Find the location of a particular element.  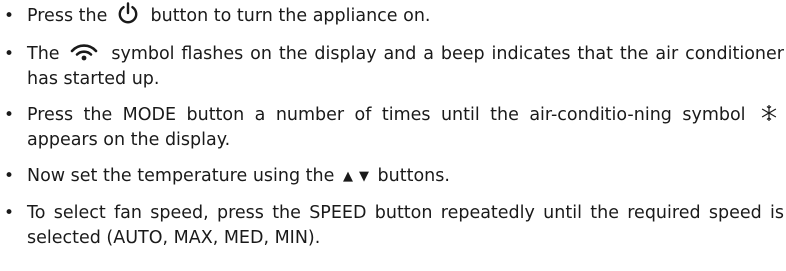

instruction-text-before: Press the is located at coordinates (67, 16).